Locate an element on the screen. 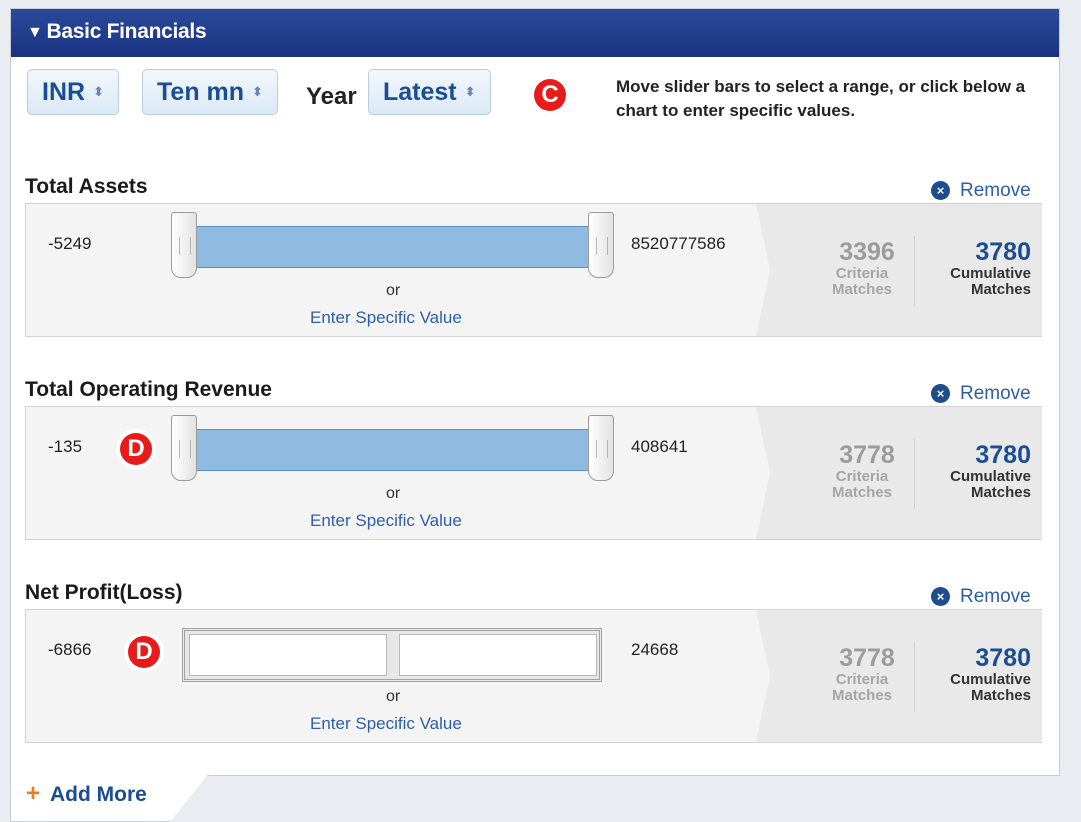  criteria-matches-count: 3396 is located at coordinates (867, 252).